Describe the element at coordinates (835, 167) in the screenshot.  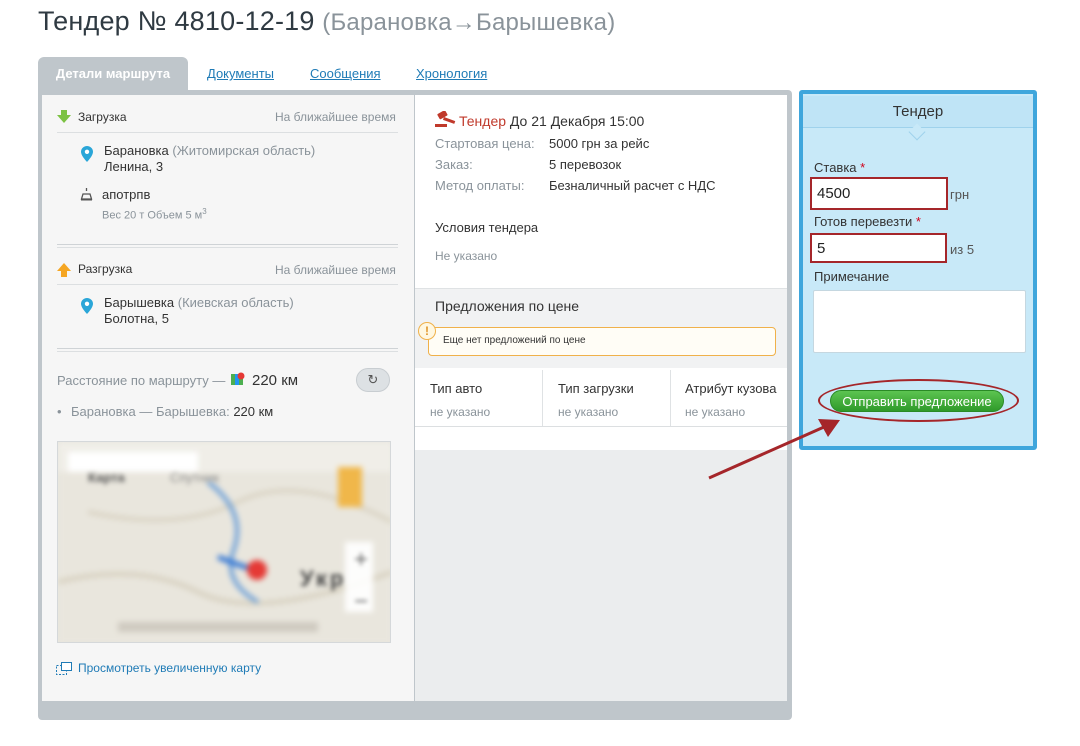
I see `rate-label-text: Ставка` at that location.